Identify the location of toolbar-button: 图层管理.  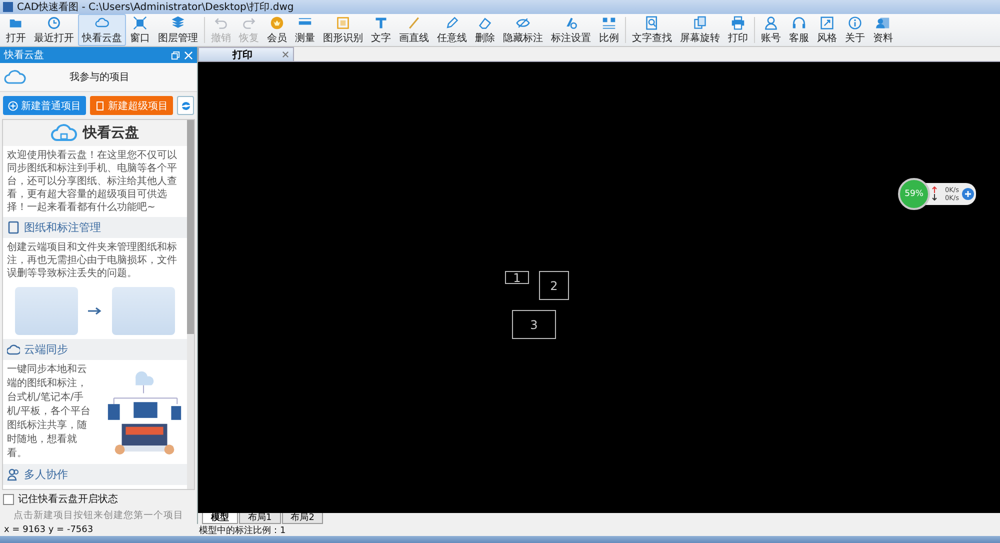
(178, 30).